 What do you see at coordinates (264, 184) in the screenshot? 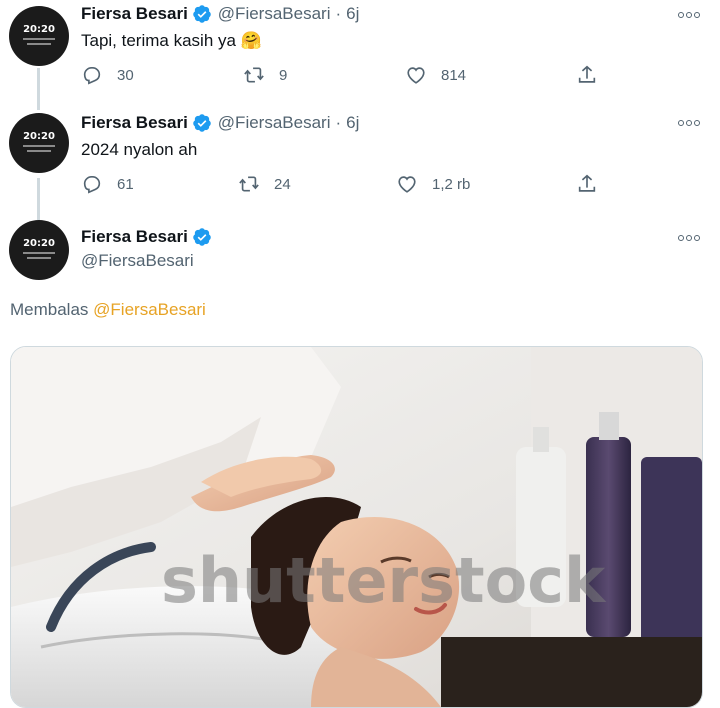
I see `retweet-button: 24` at bounding box center [264, 184].